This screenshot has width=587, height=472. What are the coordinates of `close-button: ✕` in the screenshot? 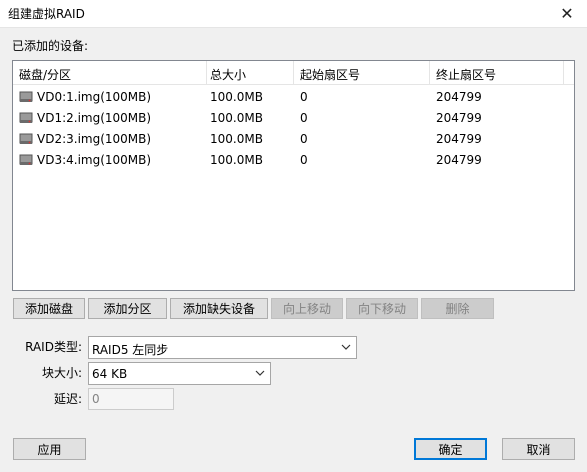 It's located at (567, 13).